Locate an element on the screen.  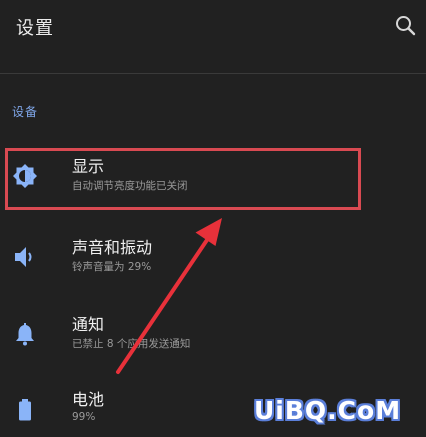
search-button is located at coordinates (406, 26).